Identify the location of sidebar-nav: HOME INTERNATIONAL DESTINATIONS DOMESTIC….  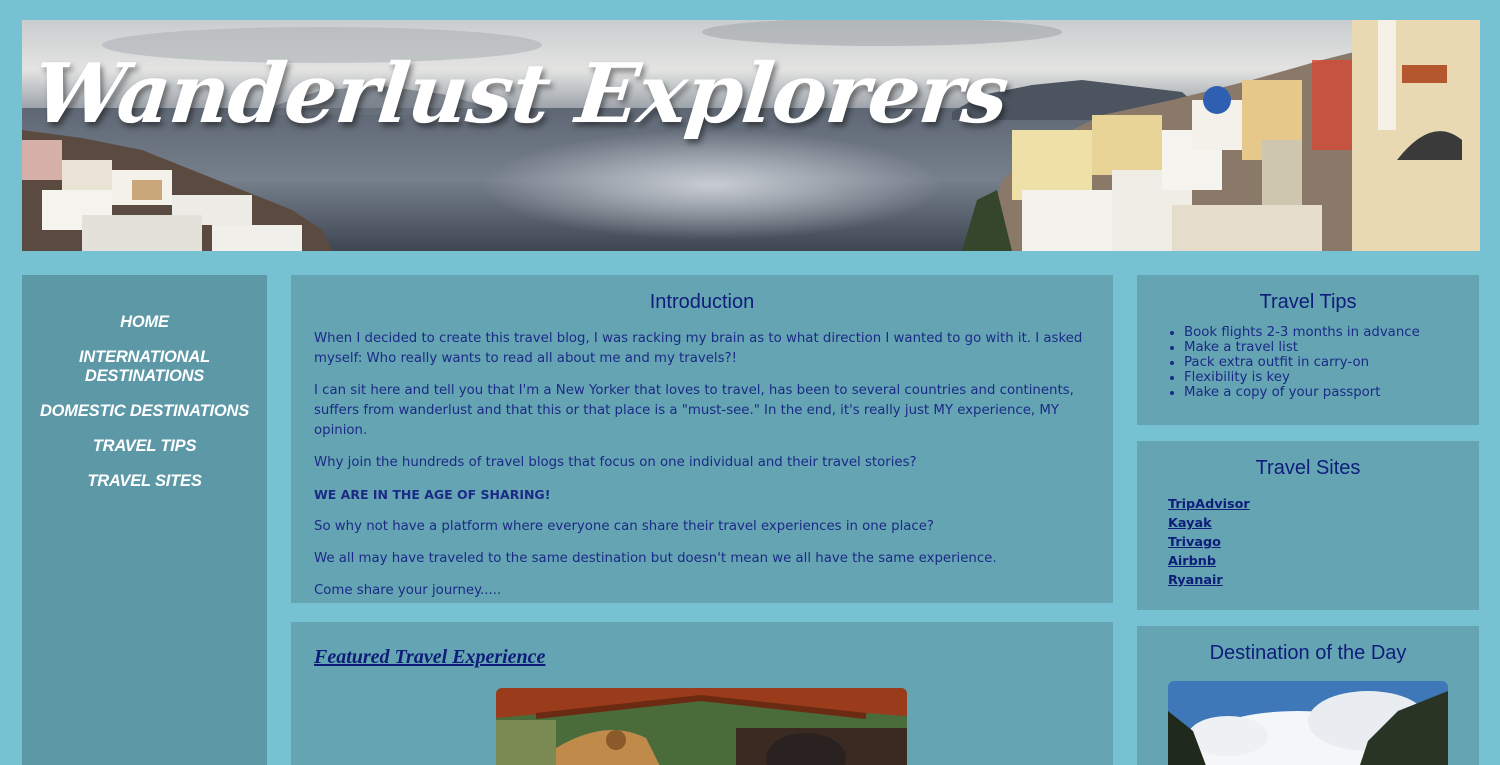
(144, 520).